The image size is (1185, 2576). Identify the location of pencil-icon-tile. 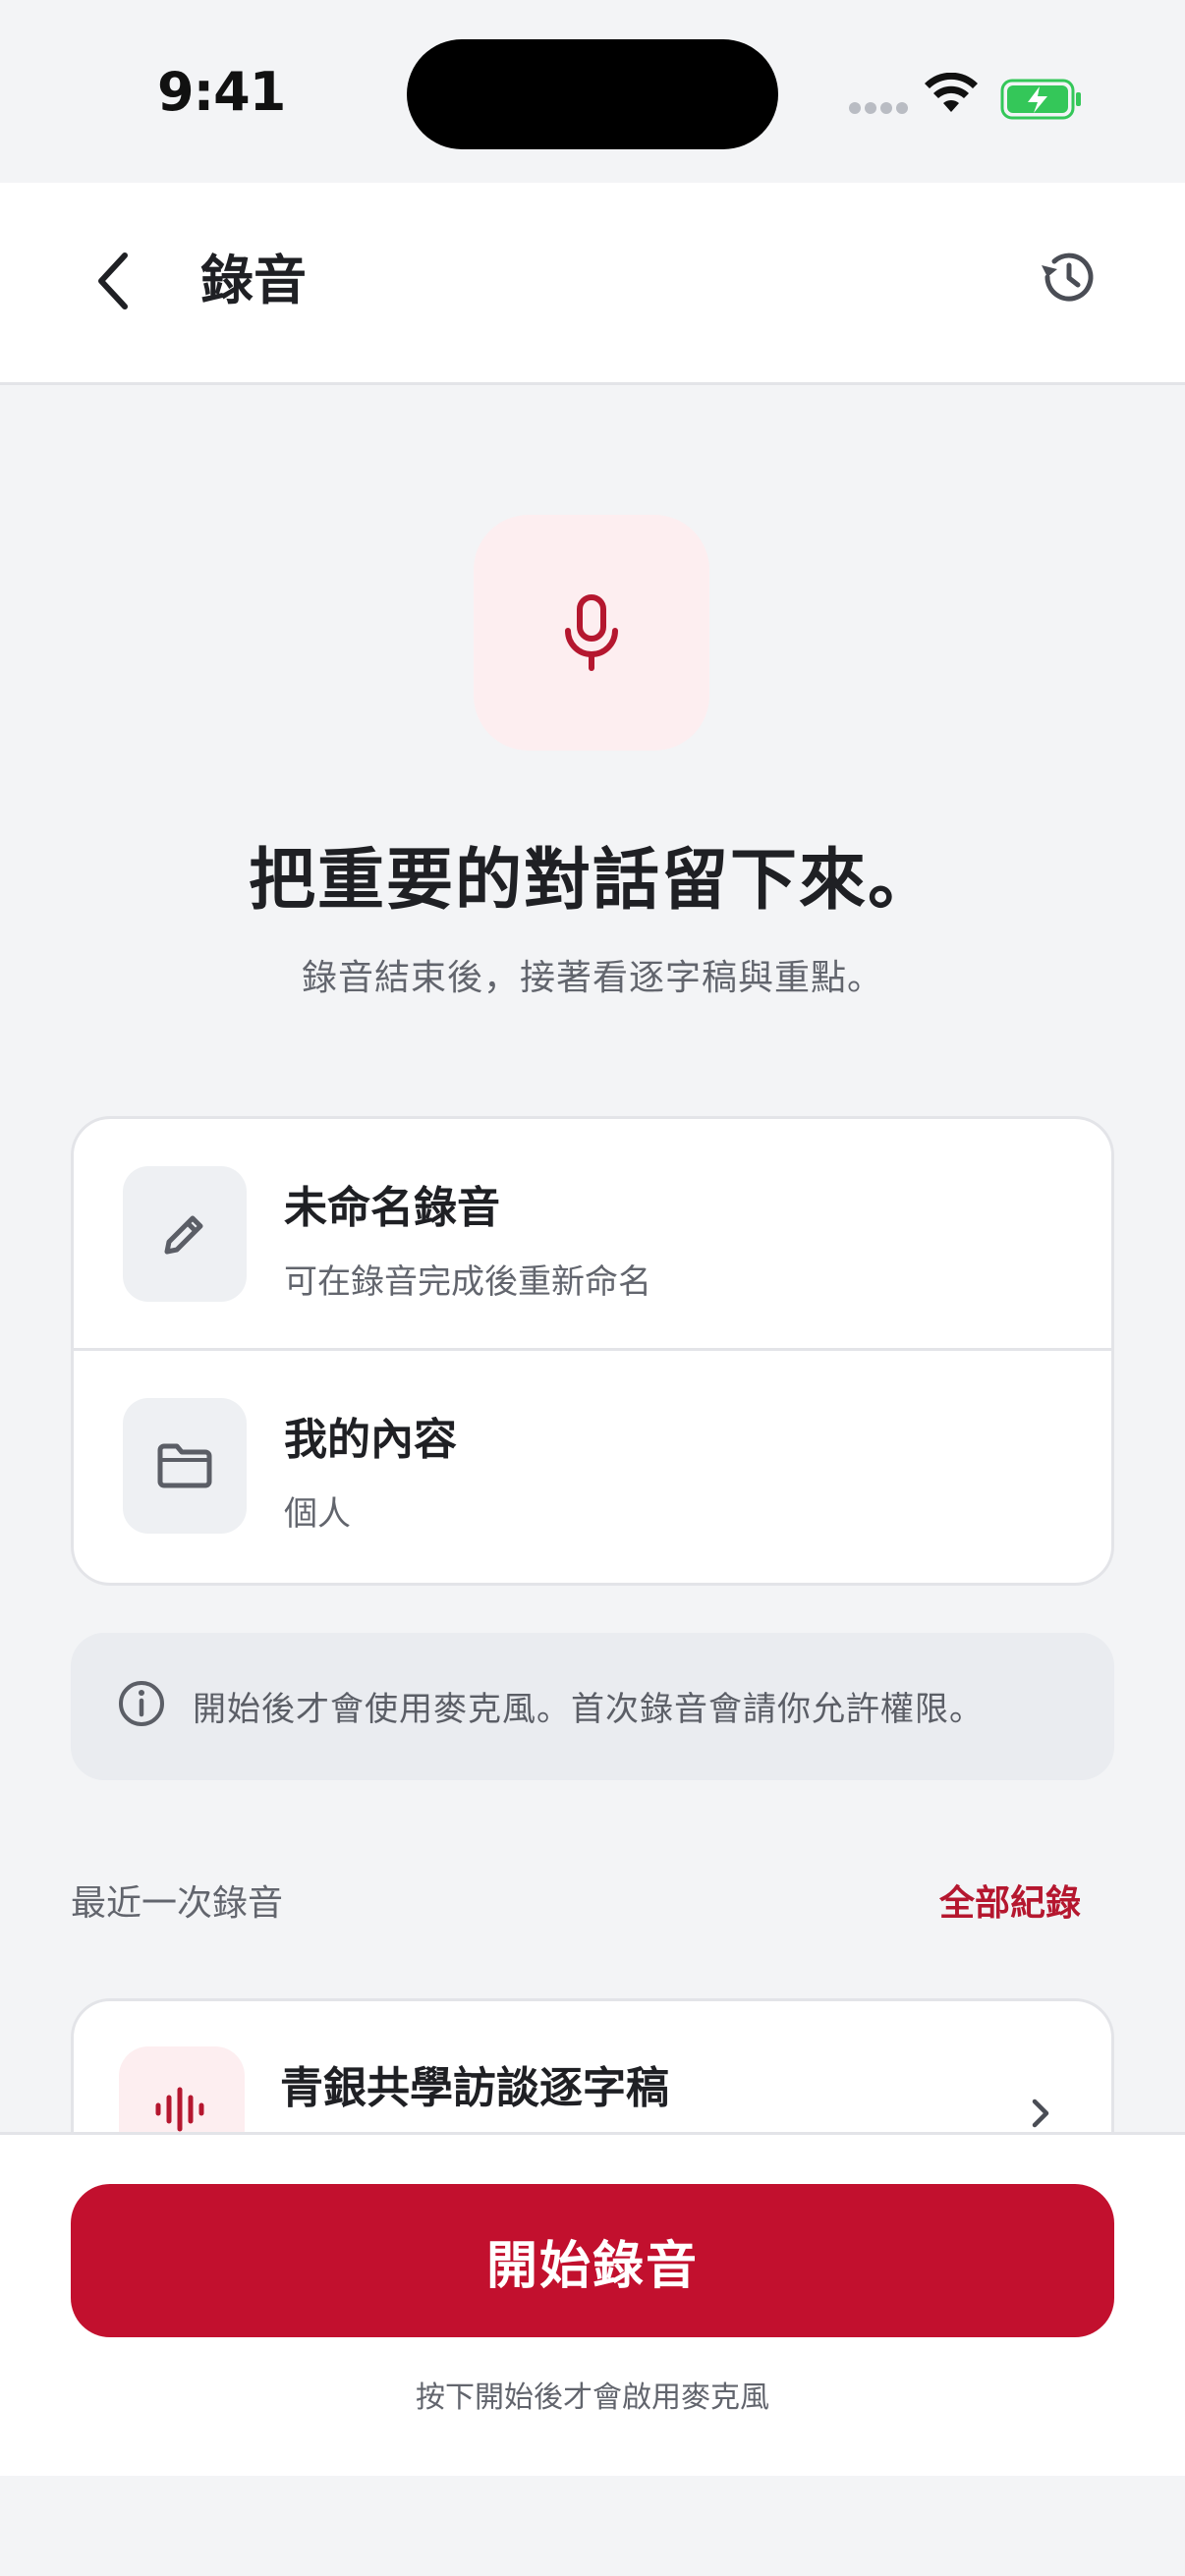
(185, 1234).